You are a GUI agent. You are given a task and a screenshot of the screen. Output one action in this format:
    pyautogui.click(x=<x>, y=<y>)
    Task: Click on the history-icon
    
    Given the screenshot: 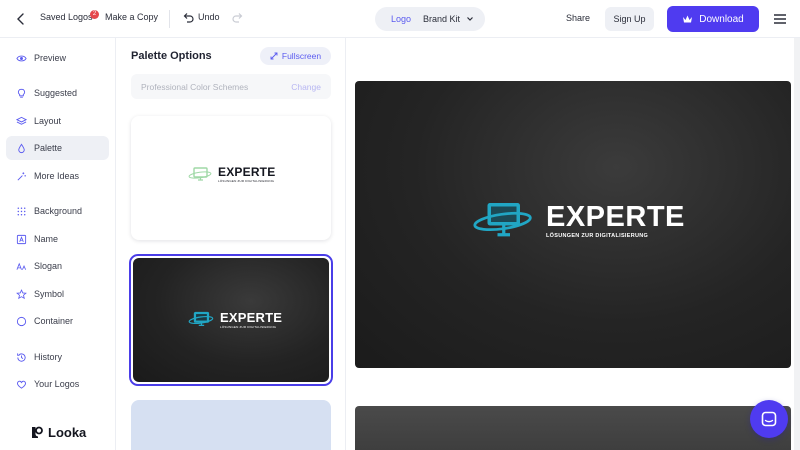 What is the action you would take?
    pyautogui.click(x=21, y=357)
    